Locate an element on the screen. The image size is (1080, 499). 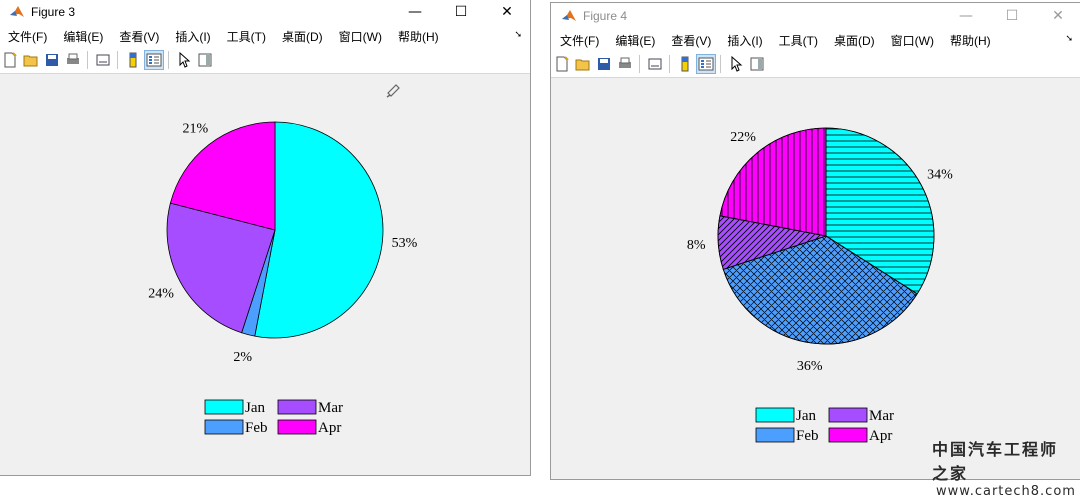
new-file-icon is located at coordinates (10, 60).